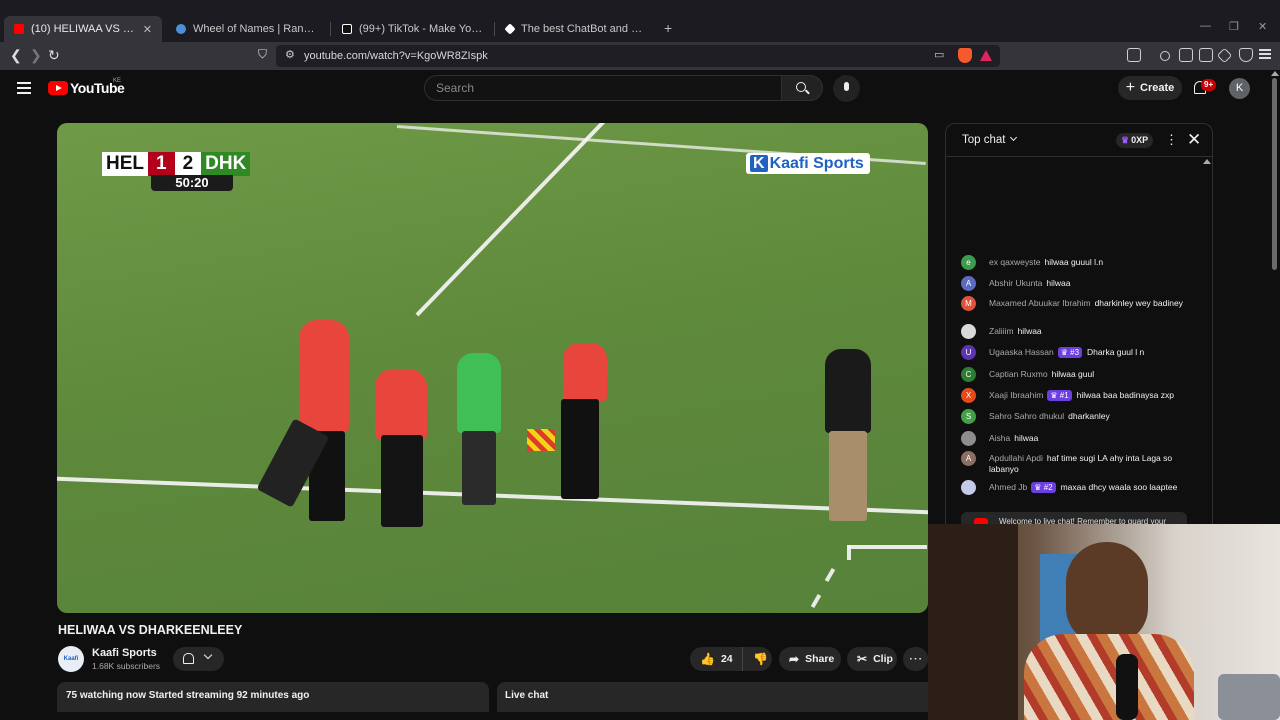  I want to click on create-label: Create, so click(1157, 88).